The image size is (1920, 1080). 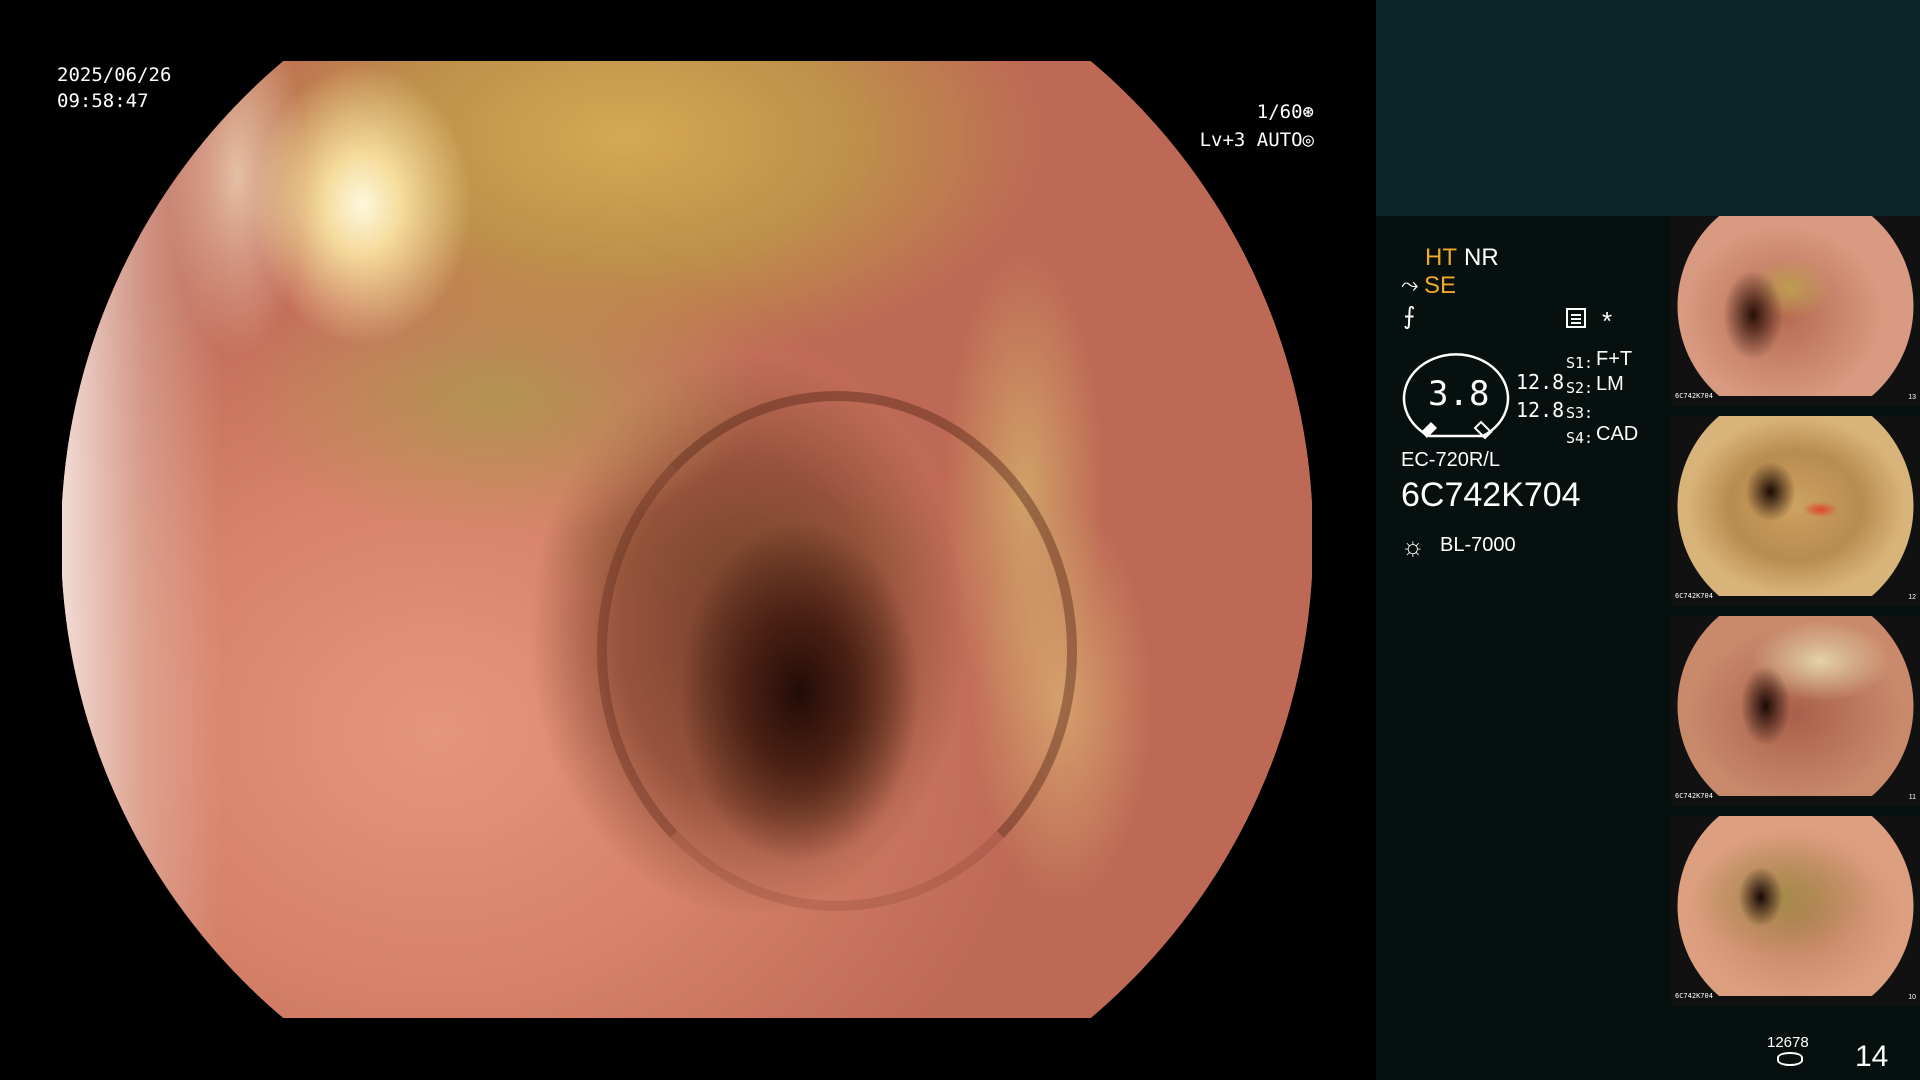 I want to click on overlay-date: 2025/06/26, so click(x=114, y=75).